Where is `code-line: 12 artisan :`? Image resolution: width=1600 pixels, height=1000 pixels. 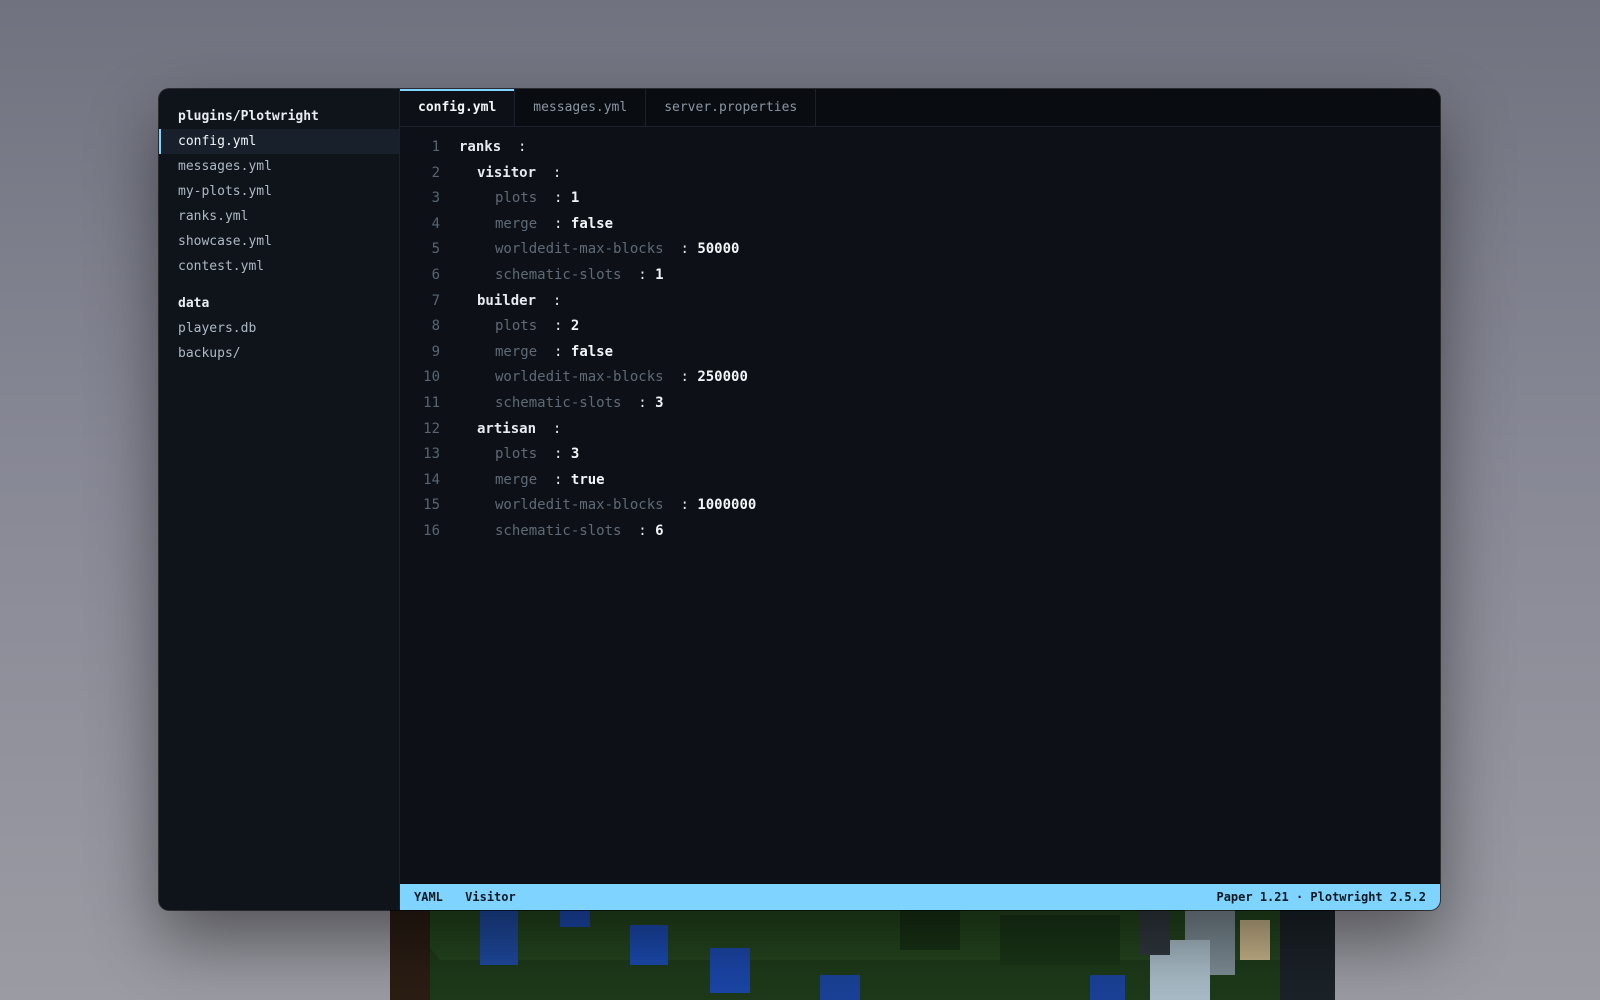 code-line: 12 artisan : is located at coordinates (920, 430).